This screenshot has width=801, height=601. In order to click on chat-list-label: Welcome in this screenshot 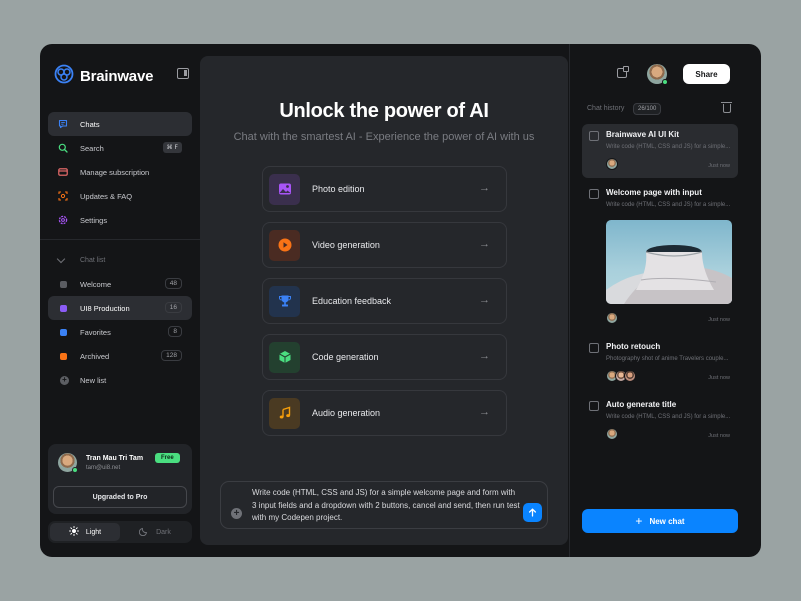, I will do `click(96, 284)`.